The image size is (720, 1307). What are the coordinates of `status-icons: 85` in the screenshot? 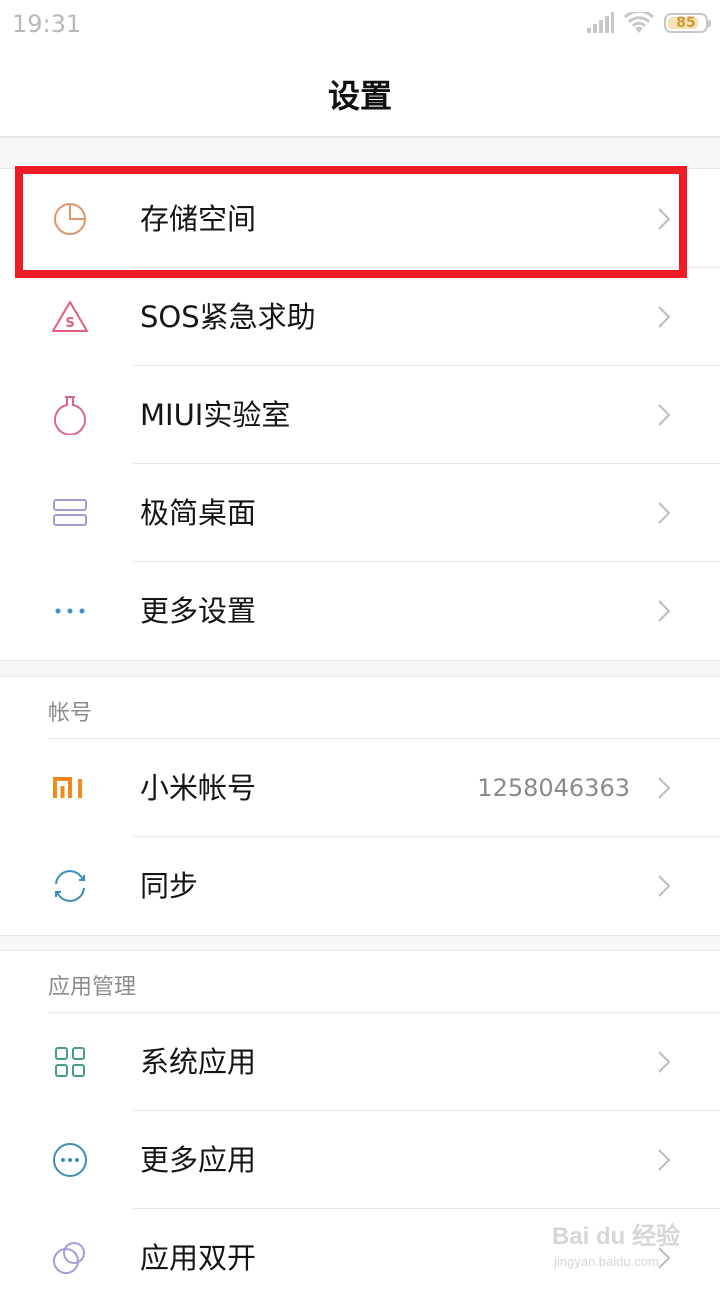 It's located at (648, 23).